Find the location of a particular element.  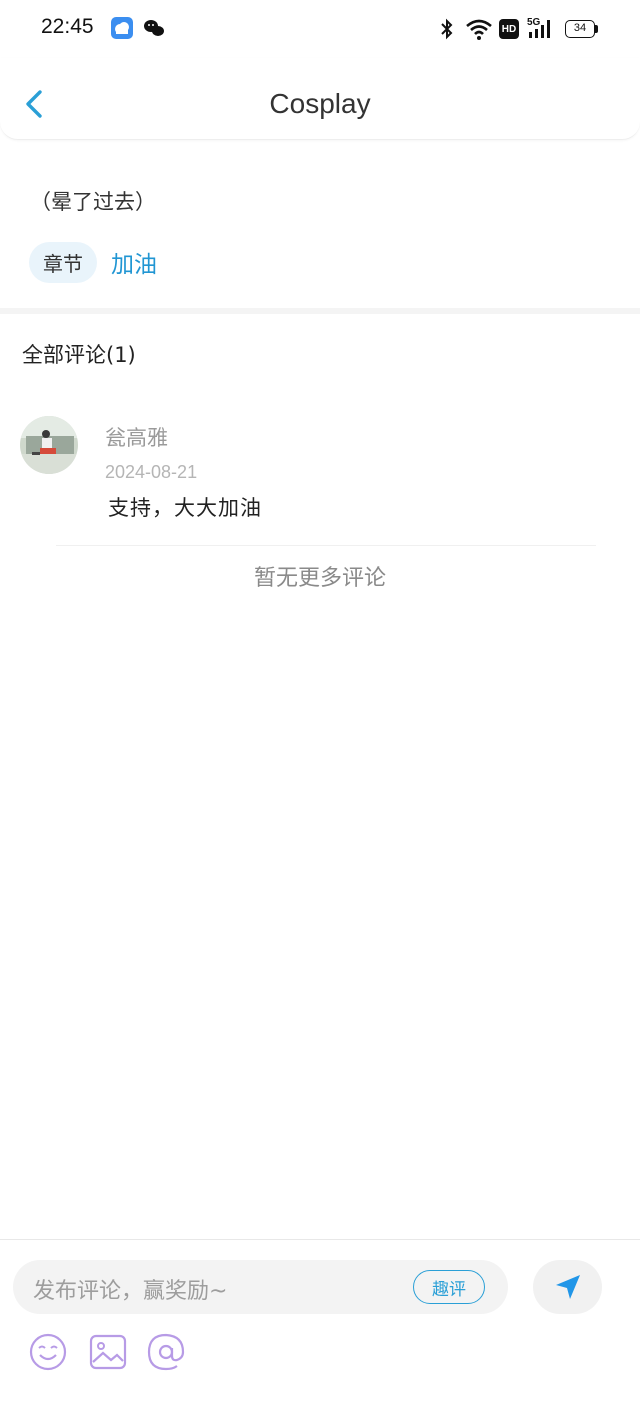

weather-app-icon is located at coordinates (122, 28).